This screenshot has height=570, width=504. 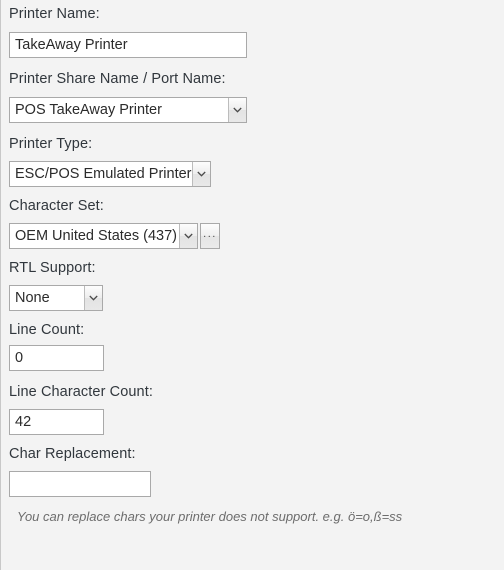 I want to click on label-printer-share-name: Printer Share Name / Port Name:, so click(x=117, y=79).